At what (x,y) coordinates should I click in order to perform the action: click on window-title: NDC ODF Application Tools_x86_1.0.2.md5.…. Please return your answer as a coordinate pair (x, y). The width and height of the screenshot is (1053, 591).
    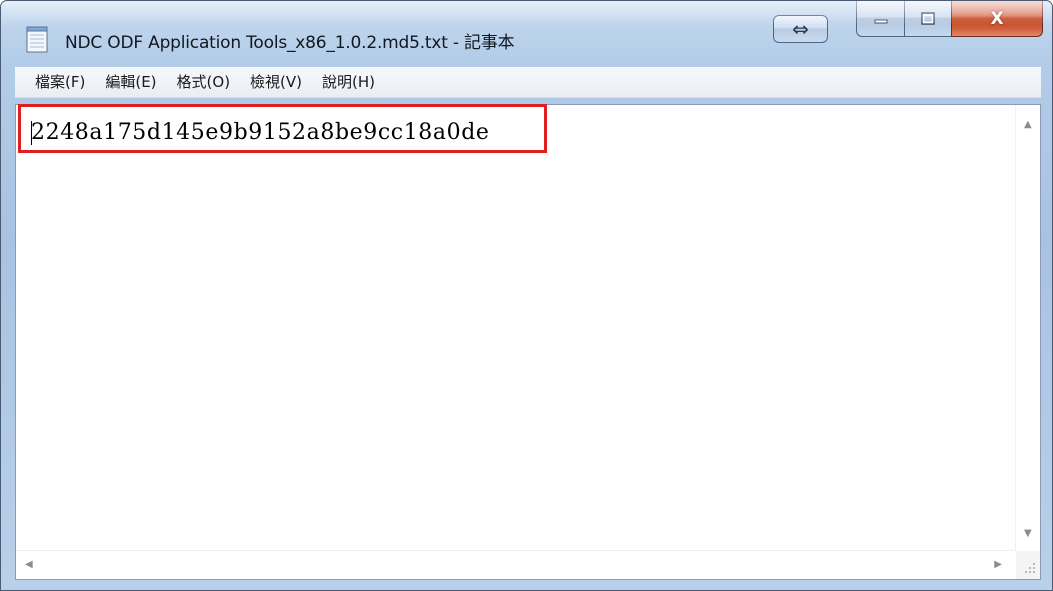
    Looking at the image, I should click on (290, 43).